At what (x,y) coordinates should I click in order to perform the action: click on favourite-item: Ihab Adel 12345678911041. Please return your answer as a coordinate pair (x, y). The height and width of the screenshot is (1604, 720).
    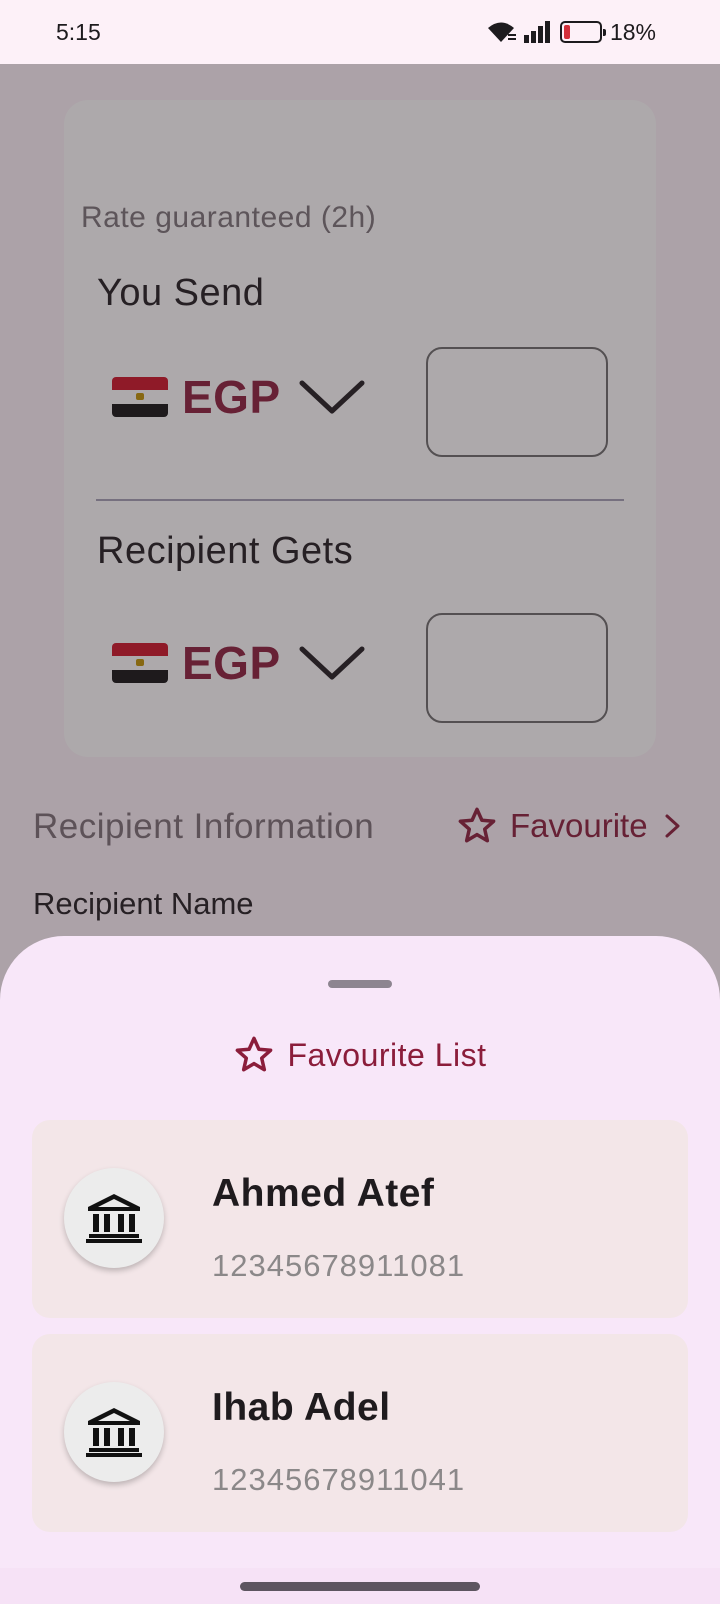
    Looking at the image, I should click on (360, 1433).